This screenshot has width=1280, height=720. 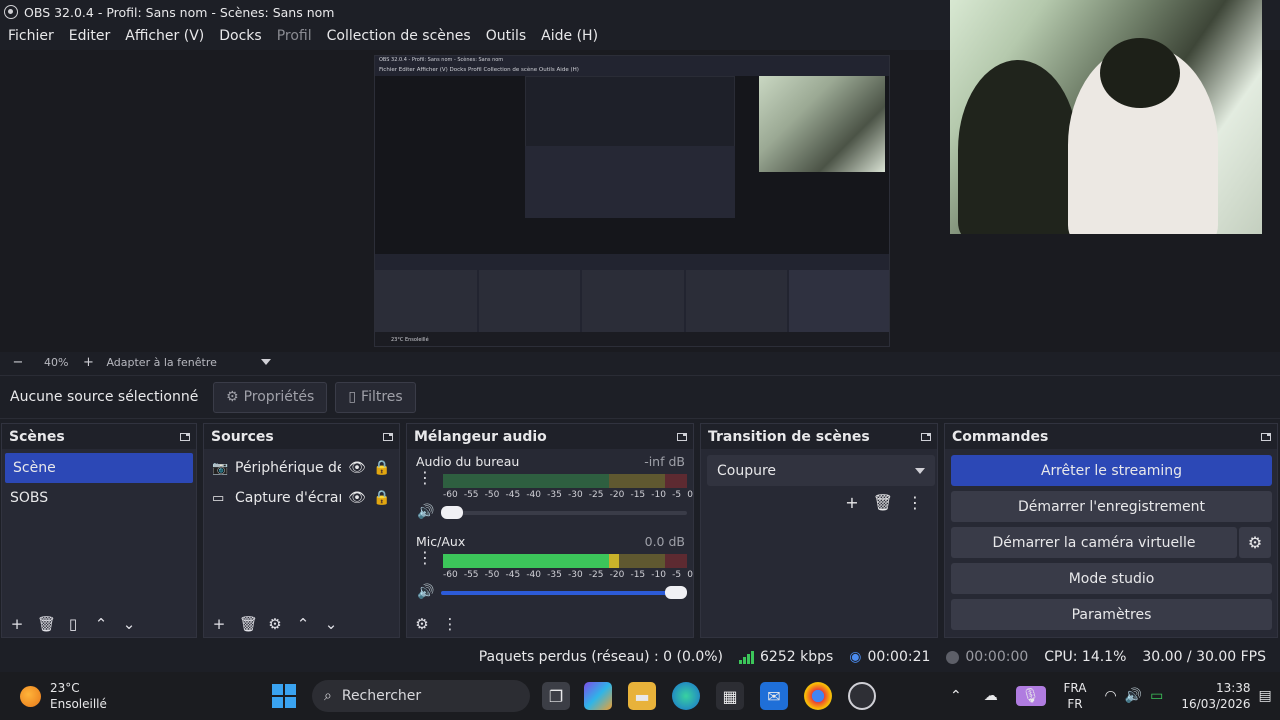 What do you see at coordinates (220, 468) in the screenshot?
I see `camera-icon: 📷` at bounding box center [220, 468].